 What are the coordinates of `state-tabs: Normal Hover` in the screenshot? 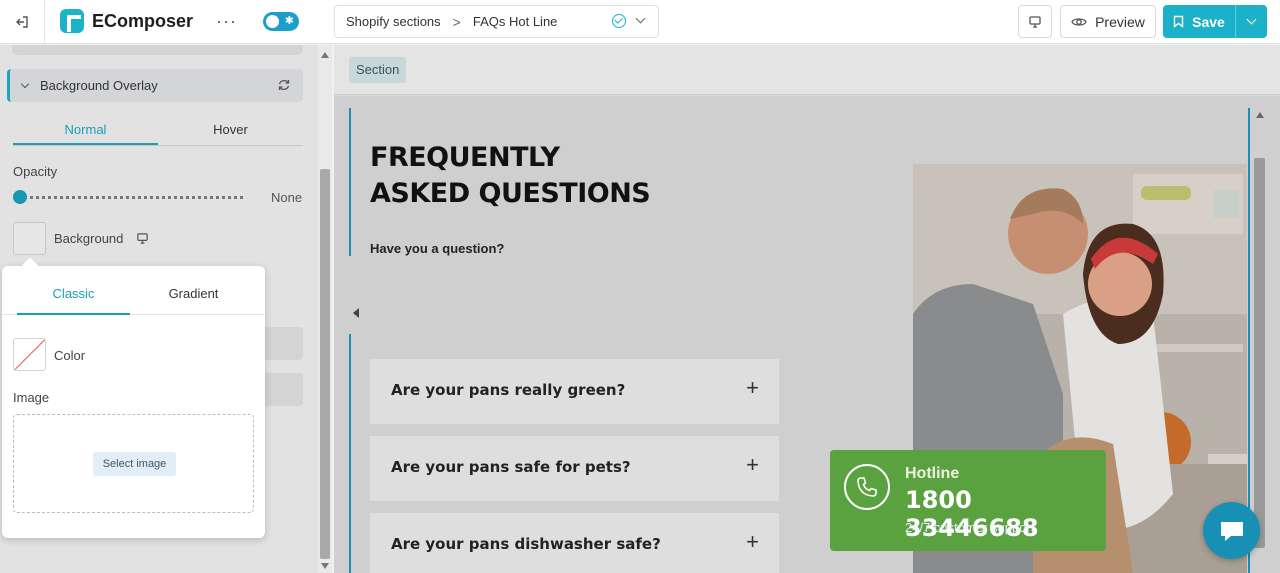 It's located at (158, 131).